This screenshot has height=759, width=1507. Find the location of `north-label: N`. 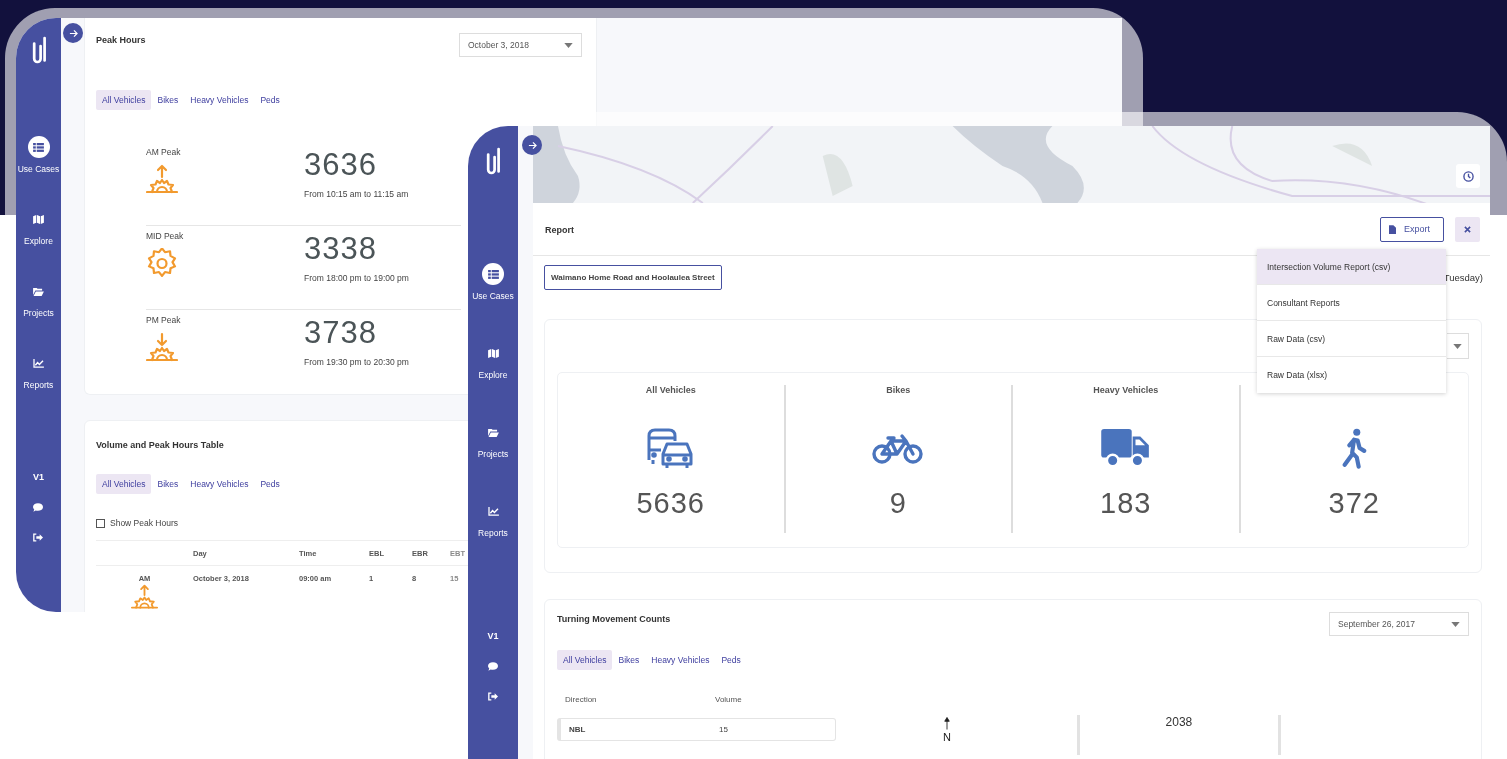

north-label: N is located at coordinates (947, 737).